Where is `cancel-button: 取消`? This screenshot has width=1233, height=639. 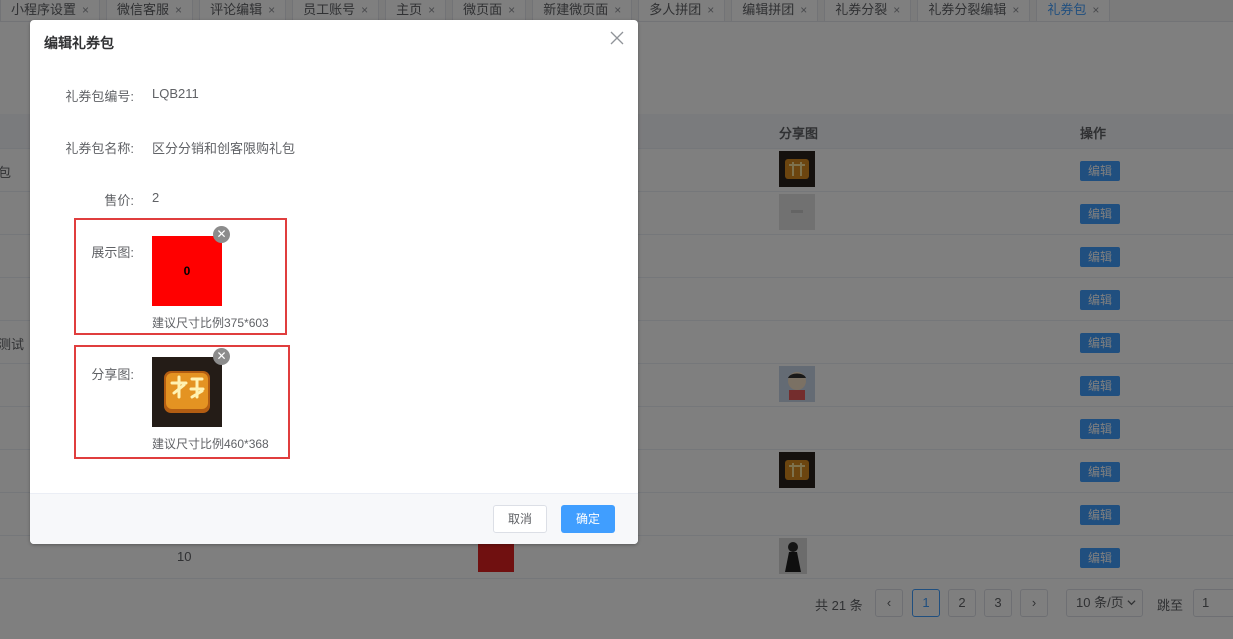
cancel-button: 取消 is located at coordinates (520, 519).